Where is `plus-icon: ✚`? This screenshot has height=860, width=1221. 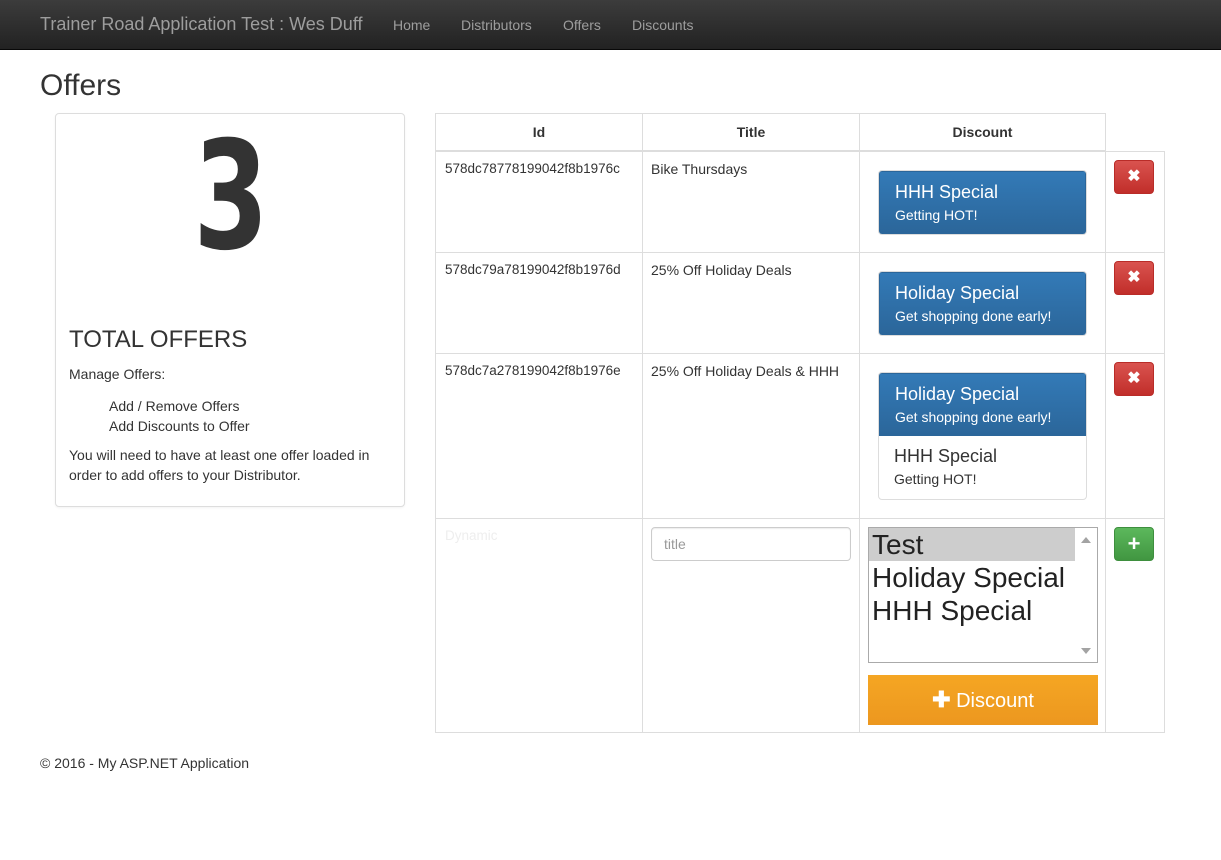 plus-icon: ✚ is located at coordinates (941, 699).